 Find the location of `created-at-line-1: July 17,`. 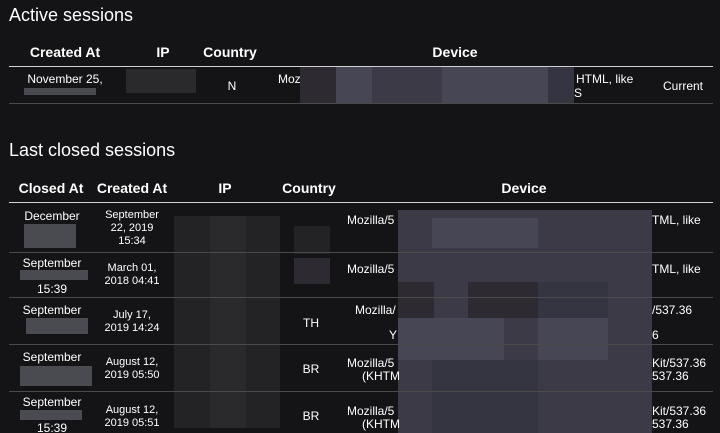

created-at-line-1: July 17, is located at coordinates (132, 315).